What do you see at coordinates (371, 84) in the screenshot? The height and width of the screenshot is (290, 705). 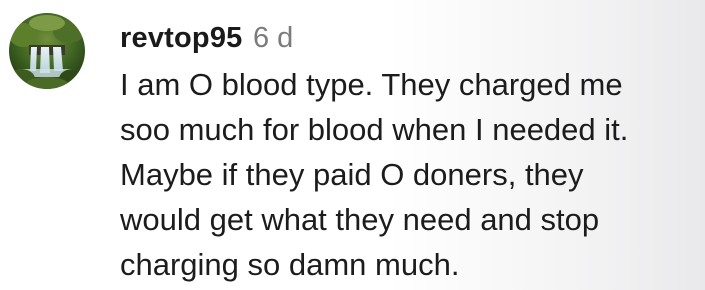 I see `comment-text-line: I am O blood type. They charged me` at bounding box center [371, 84].